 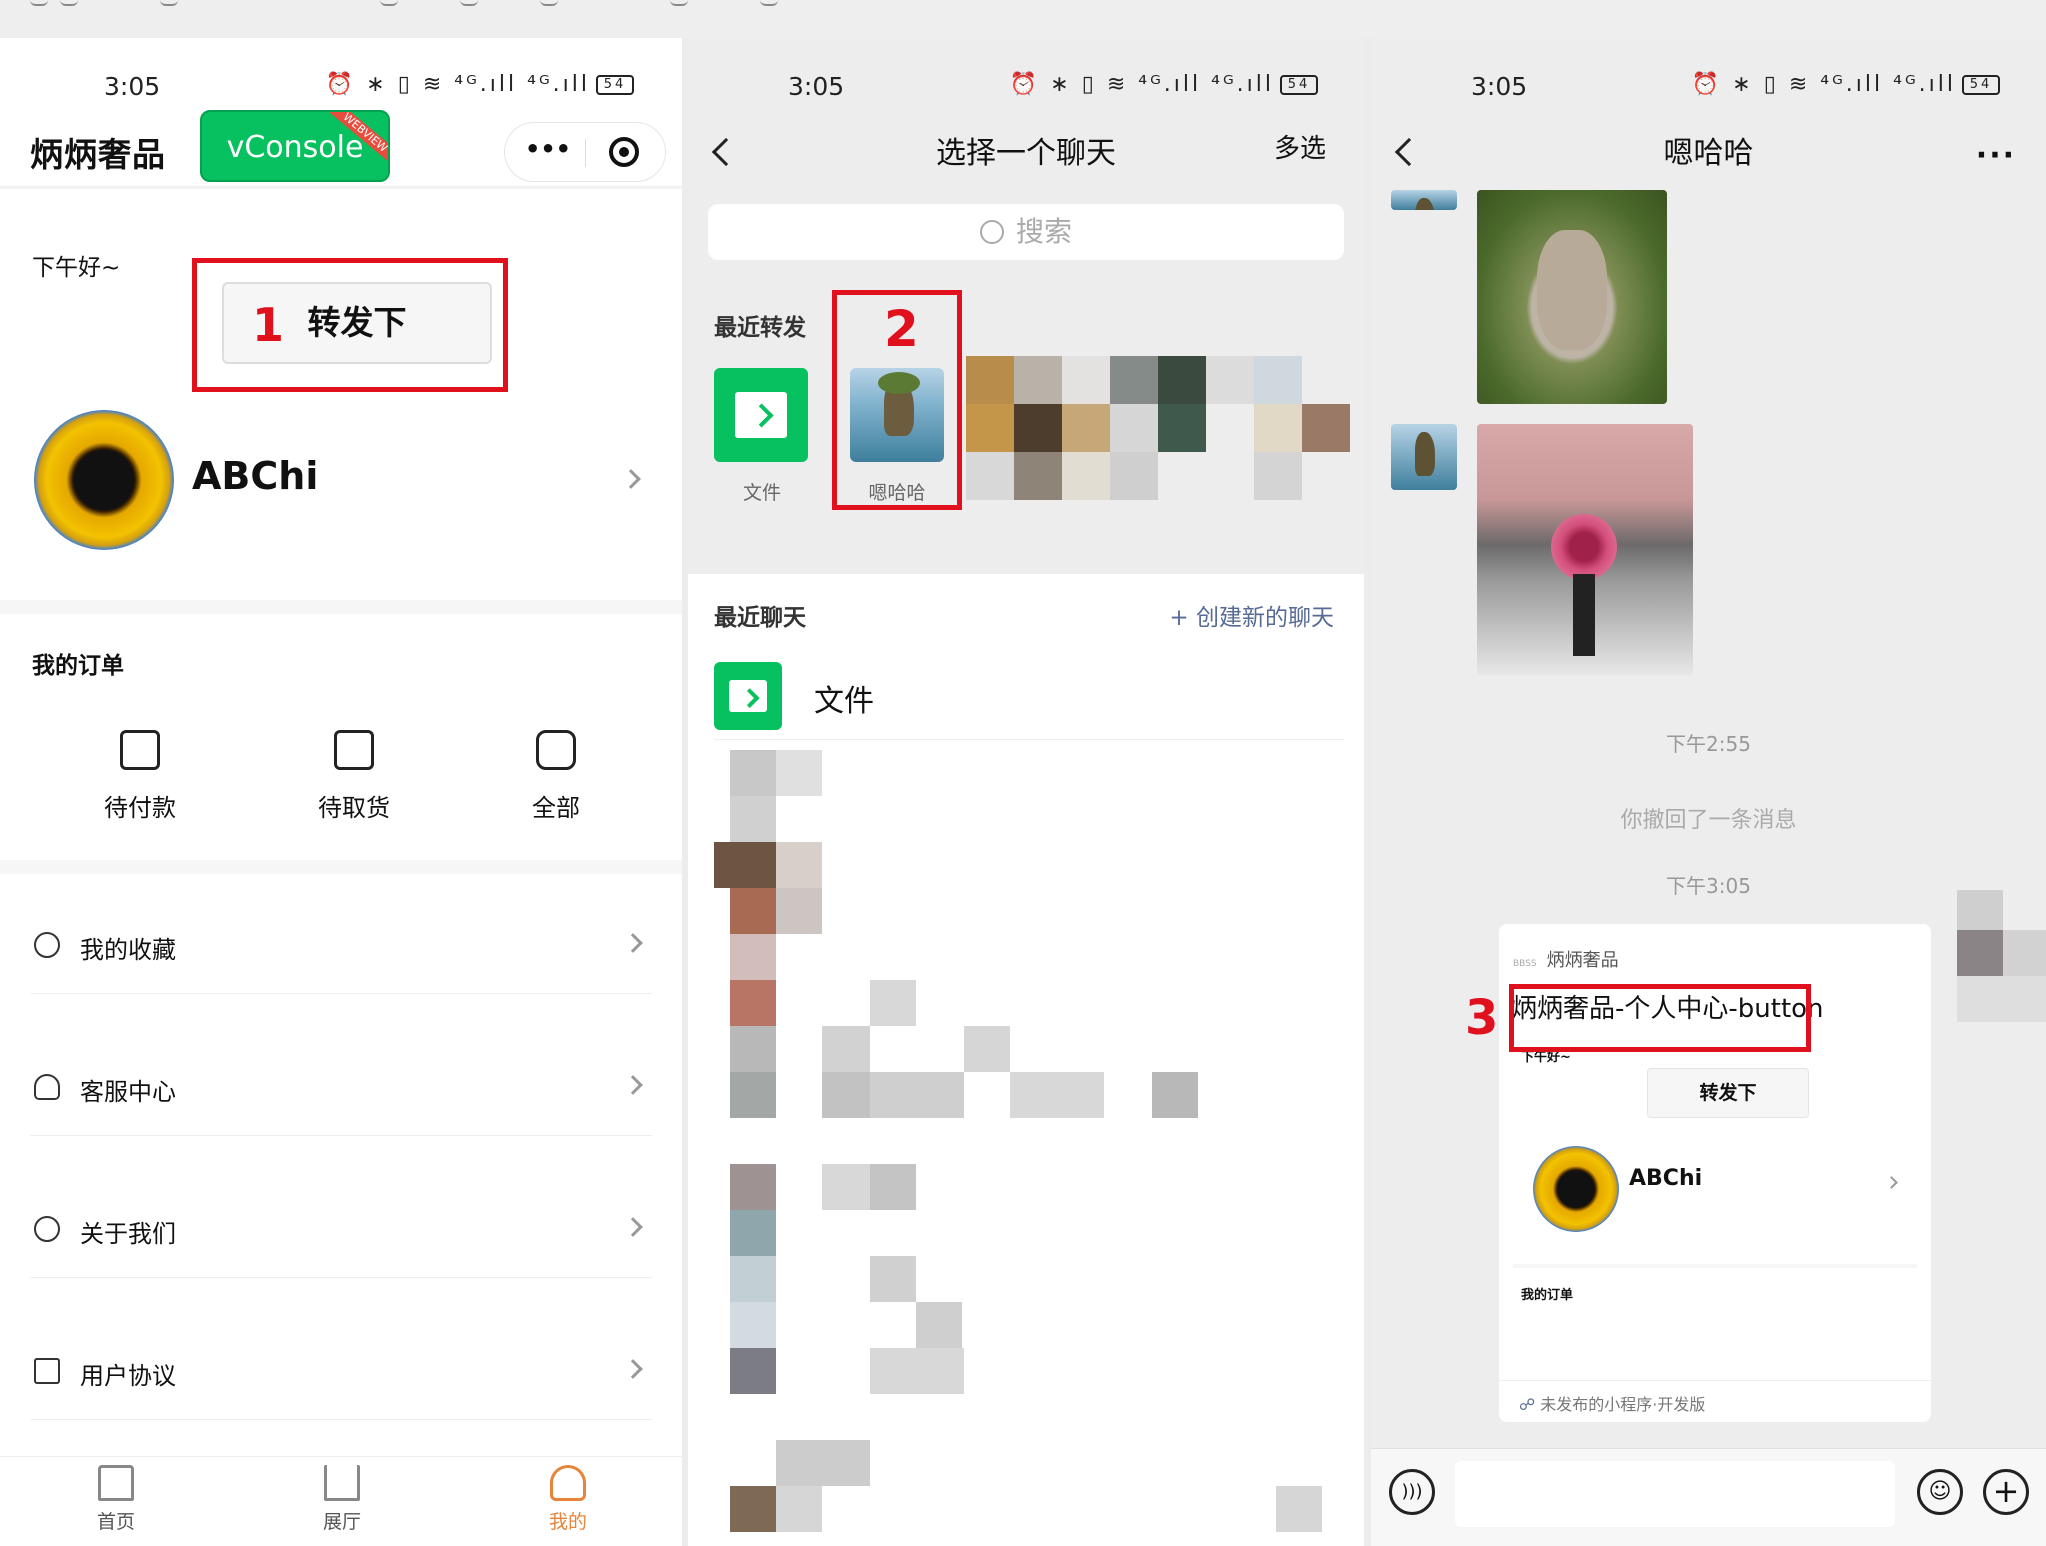 I want to click on copy-icon, so click(x=549, y=3).